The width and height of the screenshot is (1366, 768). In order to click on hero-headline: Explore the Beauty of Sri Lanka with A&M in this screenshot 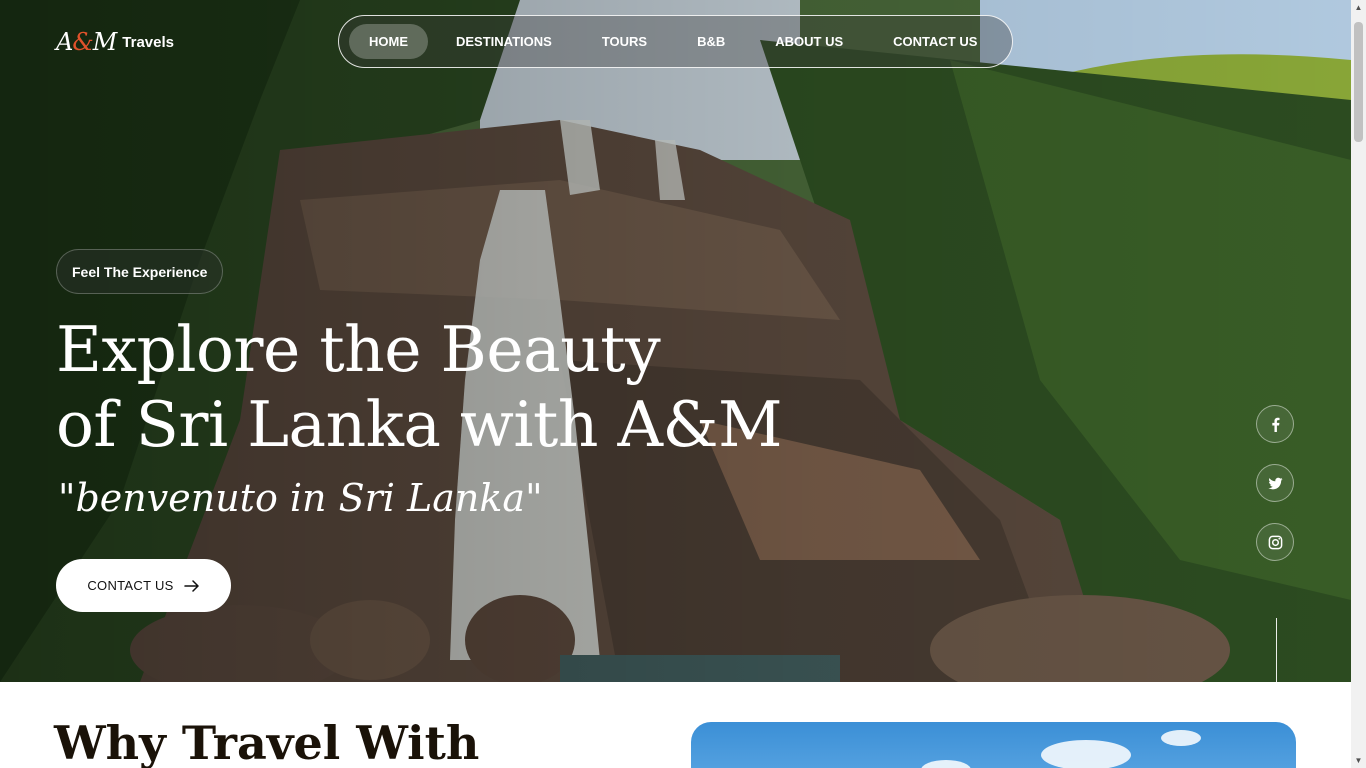, I will do `click(436, 387)`.